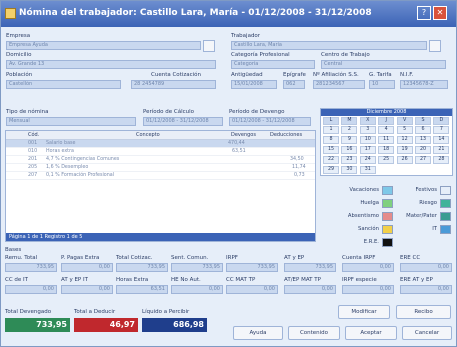 The height and width of the screenshot is (347, 457). What do you see at coordinates (349, 160) in the screenshot?
I see `calendar-day: 23` at bounding box center [349, 160].